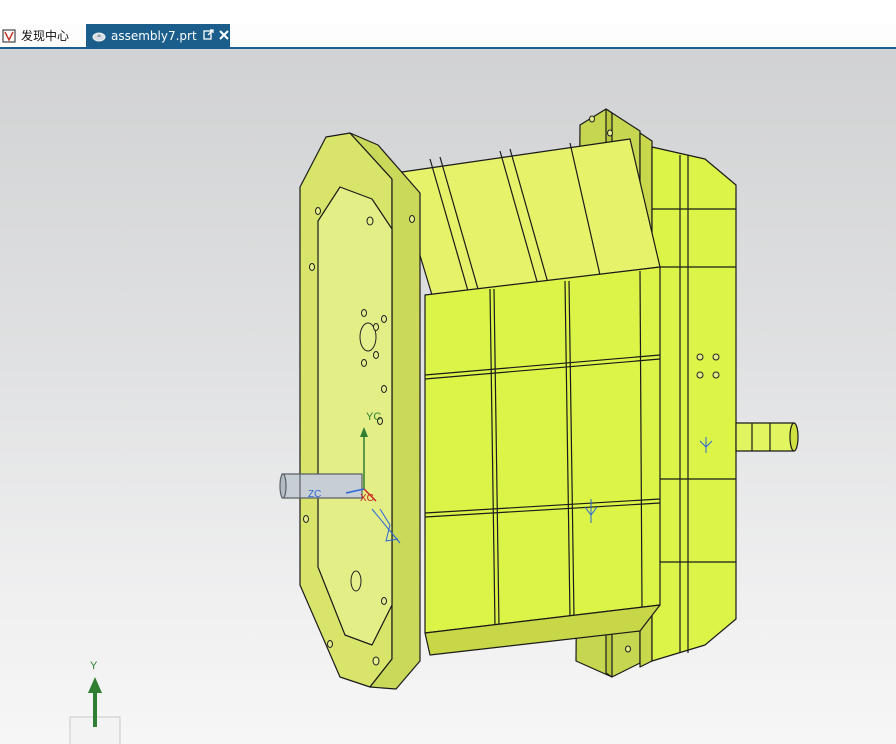 This screenshot has height=744, width=896. I want to click on rear-housing, so click(694, 404).